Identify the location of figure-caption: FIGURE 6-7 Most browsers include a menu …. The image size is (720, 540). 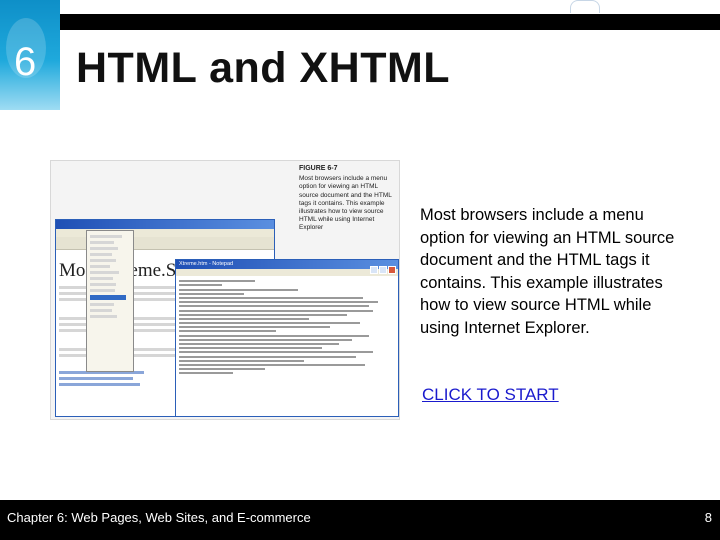
(347, 199).